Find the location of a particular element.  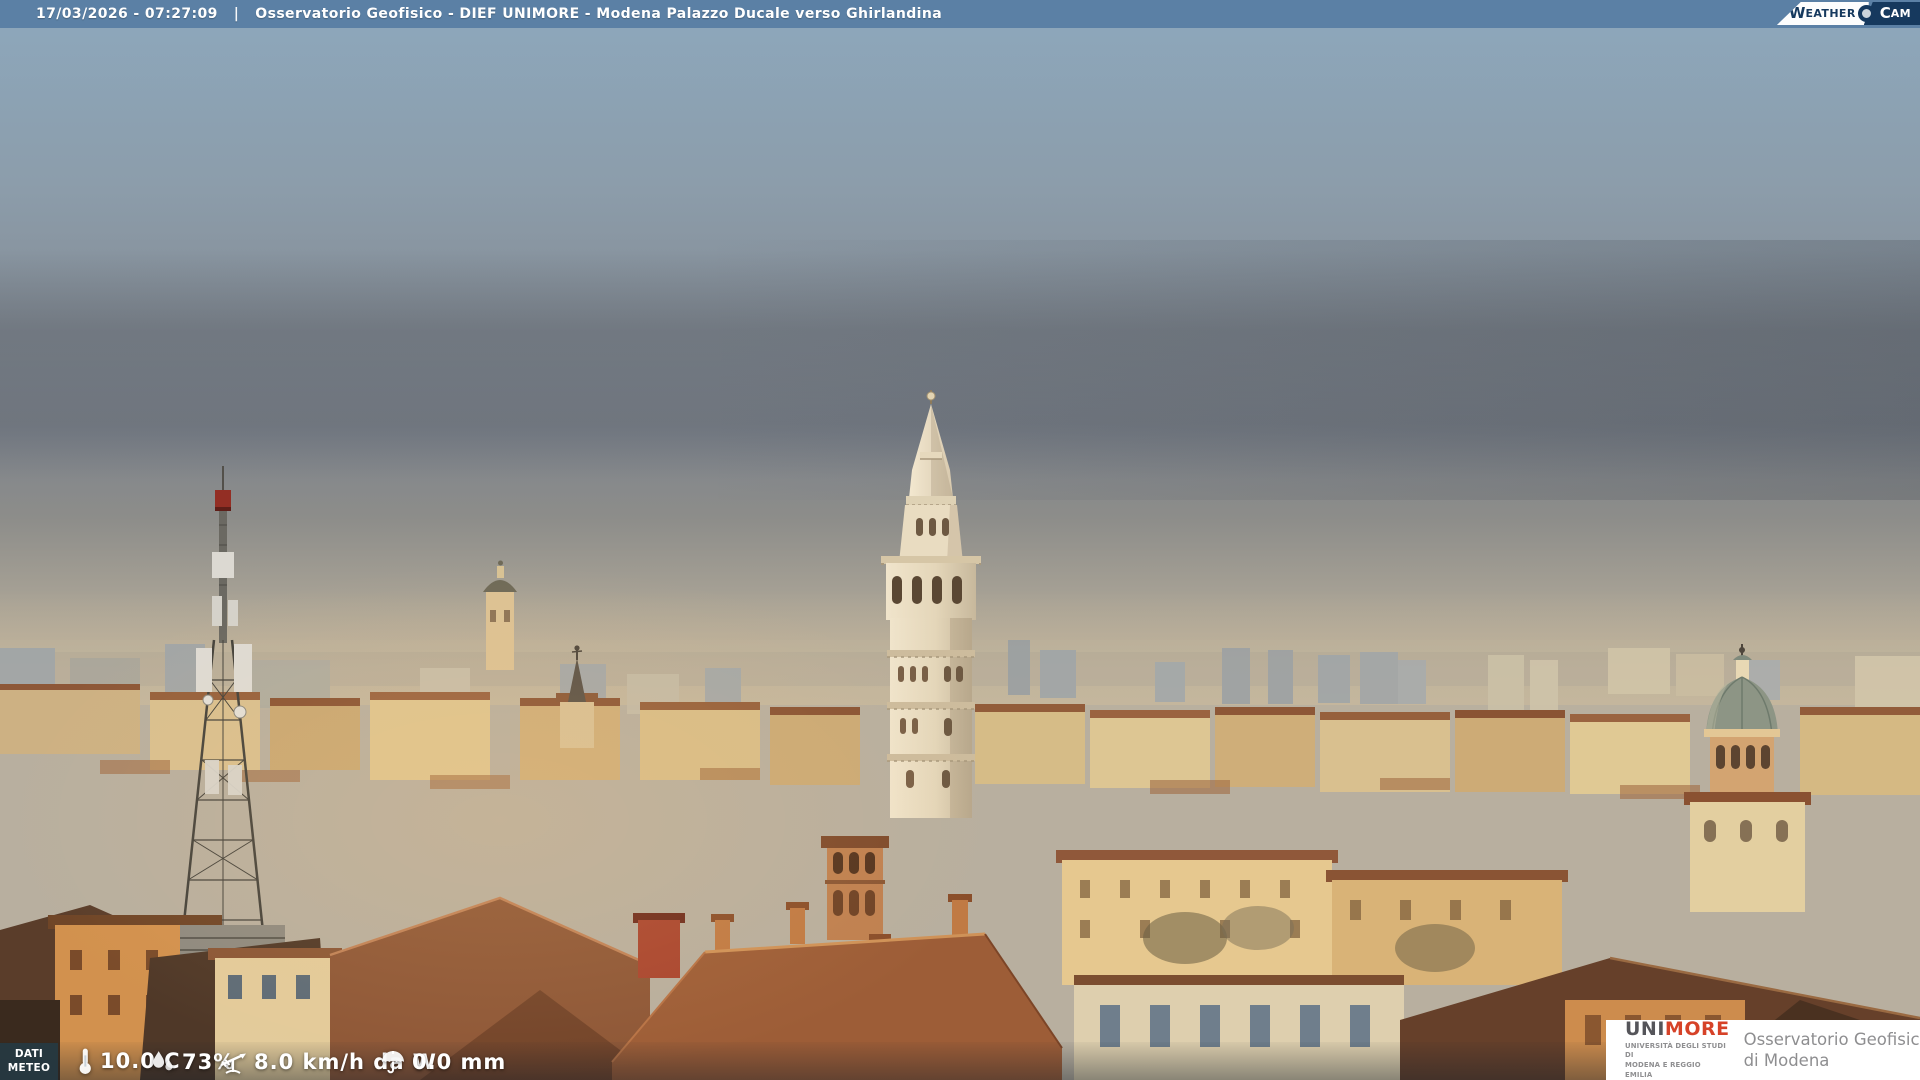

weathercam-lens-icon is located at coordinates (1866, 13).